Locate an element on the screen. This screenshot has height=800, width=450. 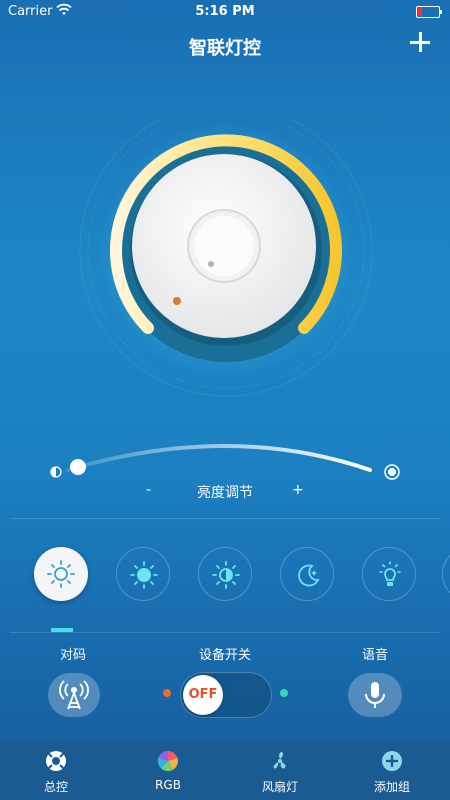
fan-icon is located at coordinates (279, 760).